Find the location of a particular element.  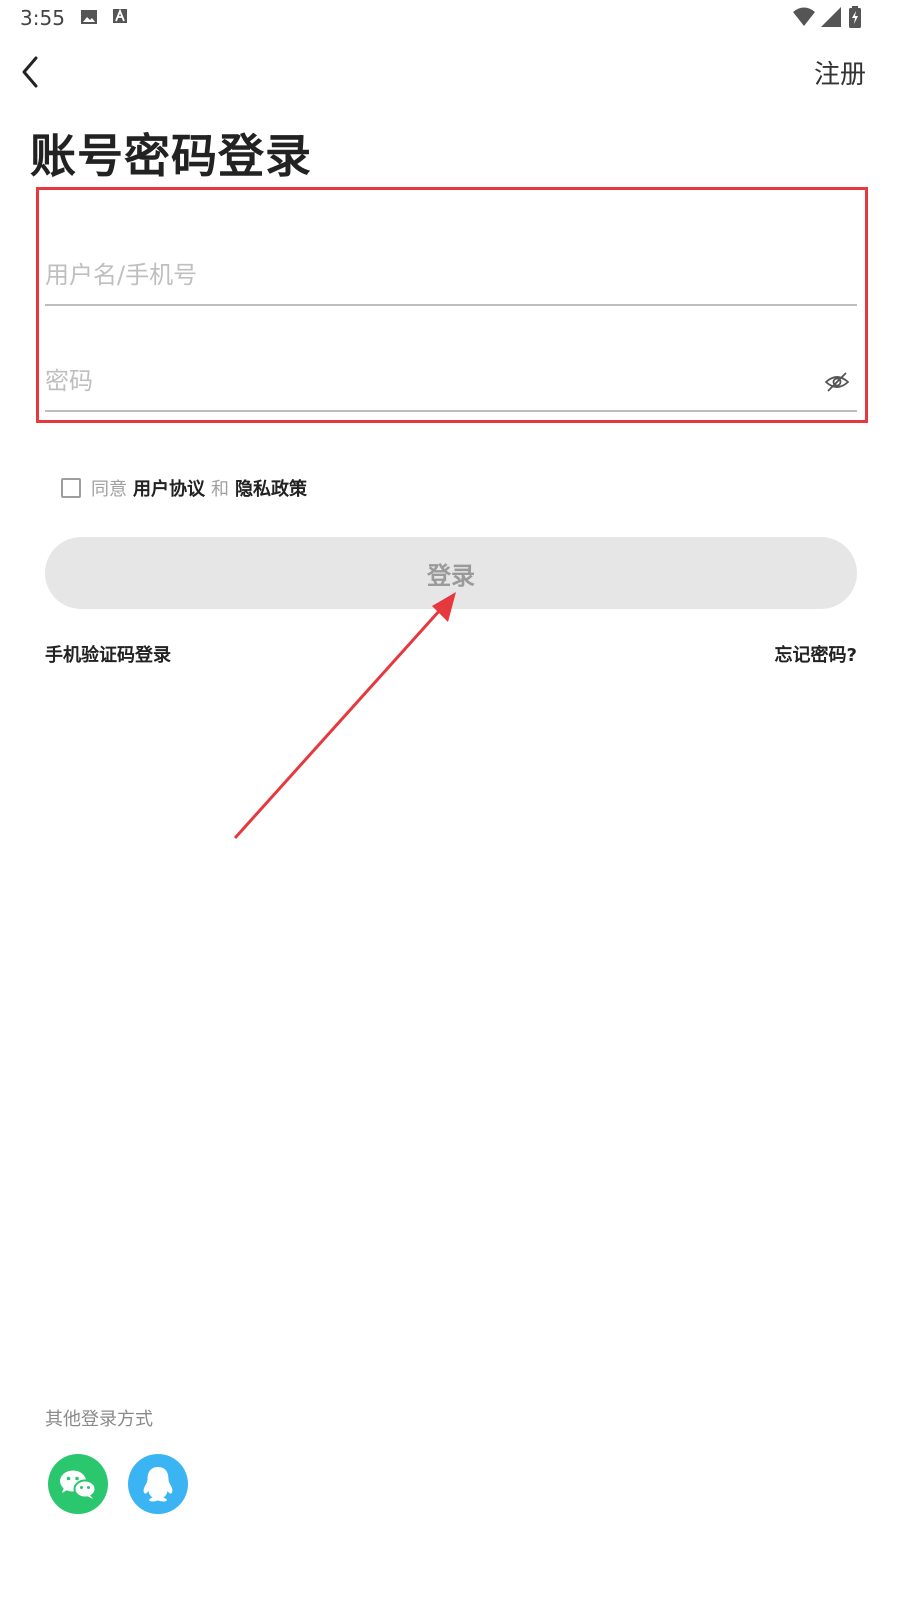

cellular-signal-icon is located at coordinates (831, 19).